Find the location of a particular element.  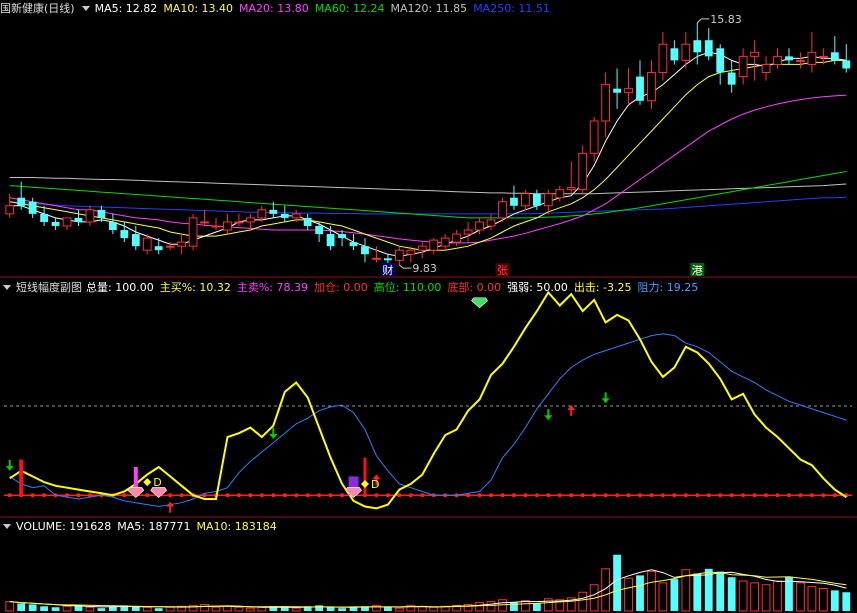

legend-ma250: MA250: 11.51 is located at coordinates (511, 8).